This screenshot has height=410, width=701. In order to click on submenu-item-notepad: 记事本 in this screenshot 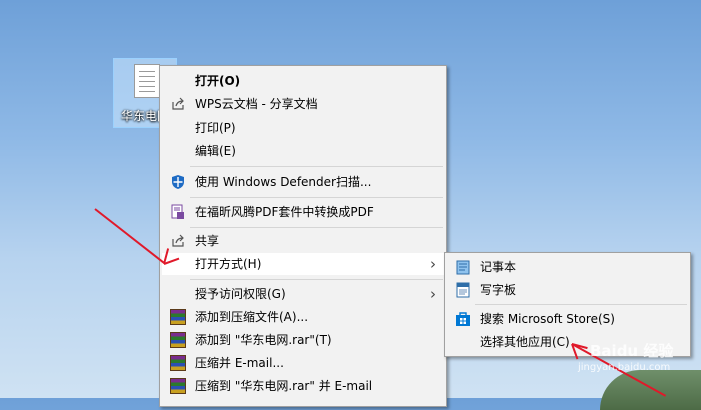, I will do `click(567, 267)`.